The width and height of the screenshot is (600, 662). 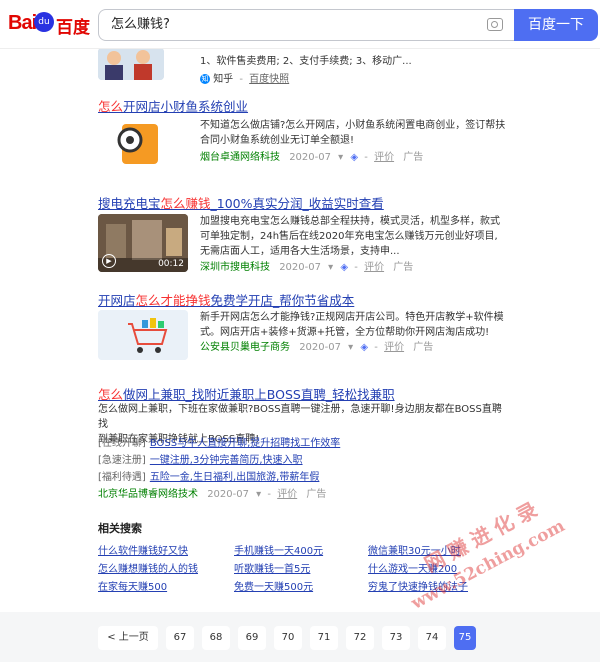 I want to click on search-button: 百度一下, so click(x=556, y=25).